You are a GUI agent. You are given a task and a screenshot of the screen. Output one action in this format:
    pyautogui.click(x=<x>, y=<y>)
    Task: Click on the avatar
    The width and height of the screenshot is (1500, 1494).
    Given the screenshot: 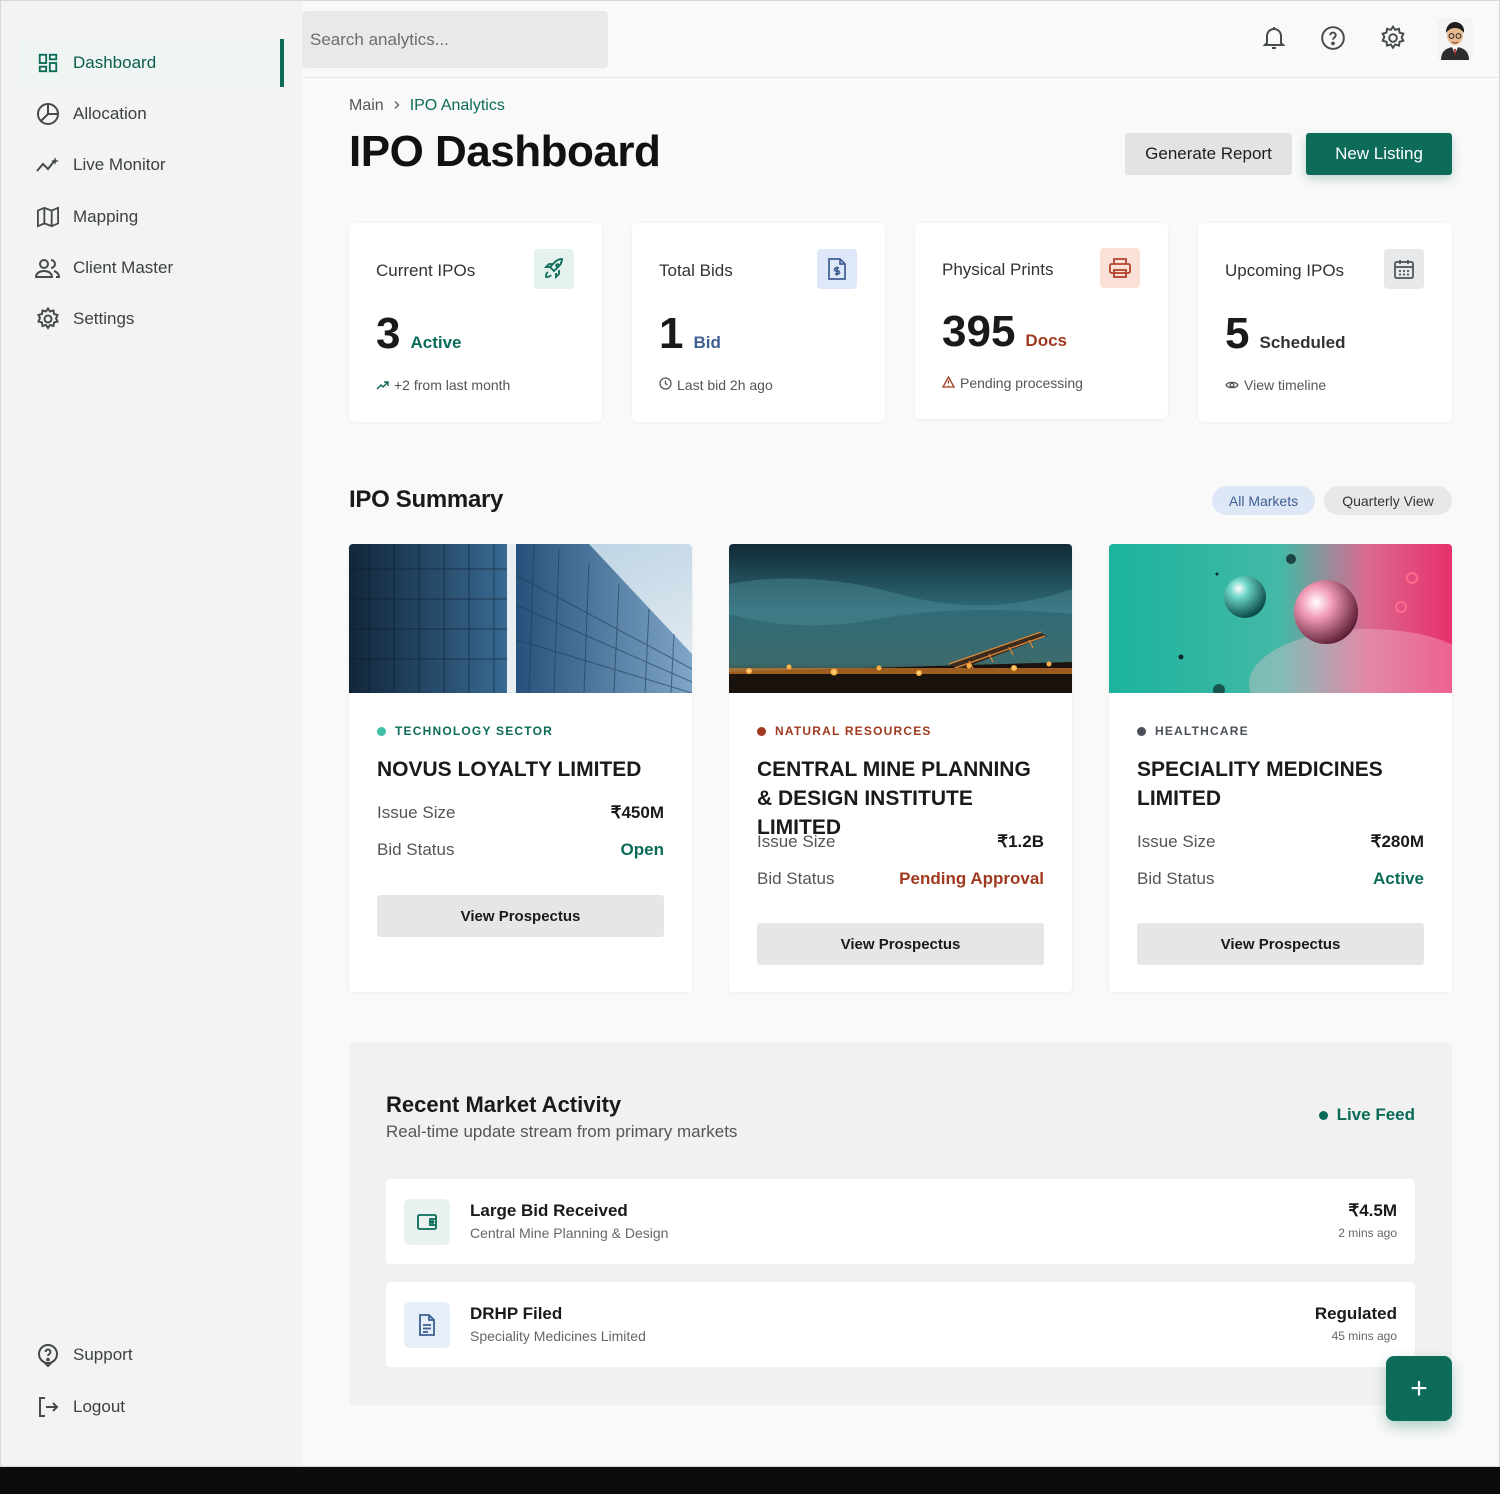 What is the action you would take?
    pyautogui.click(x=1455, y=39)
    